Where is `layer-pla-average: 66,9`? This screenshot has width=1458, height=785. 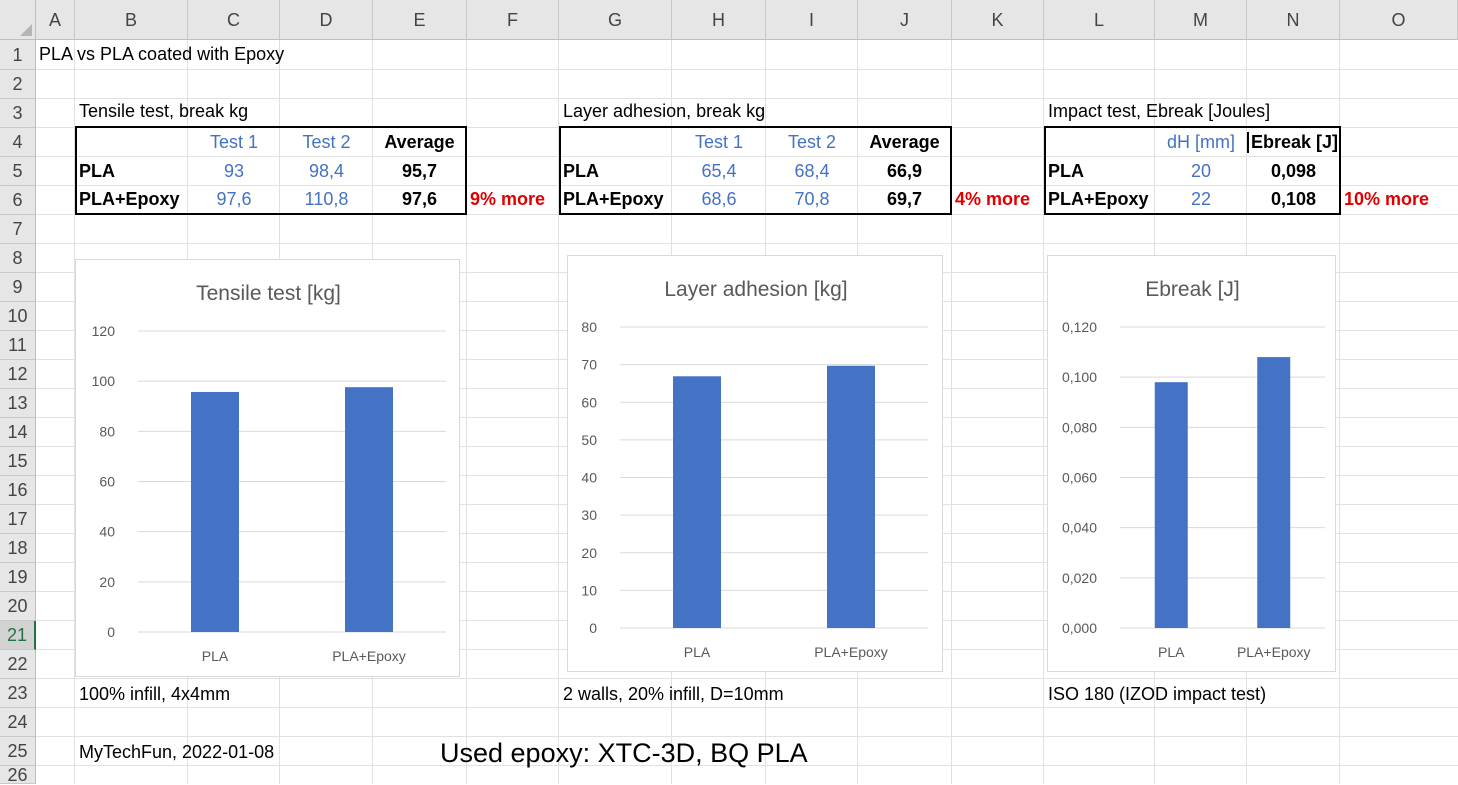
layer-pla-average: 66,9 is located at coordinates (904, 171).